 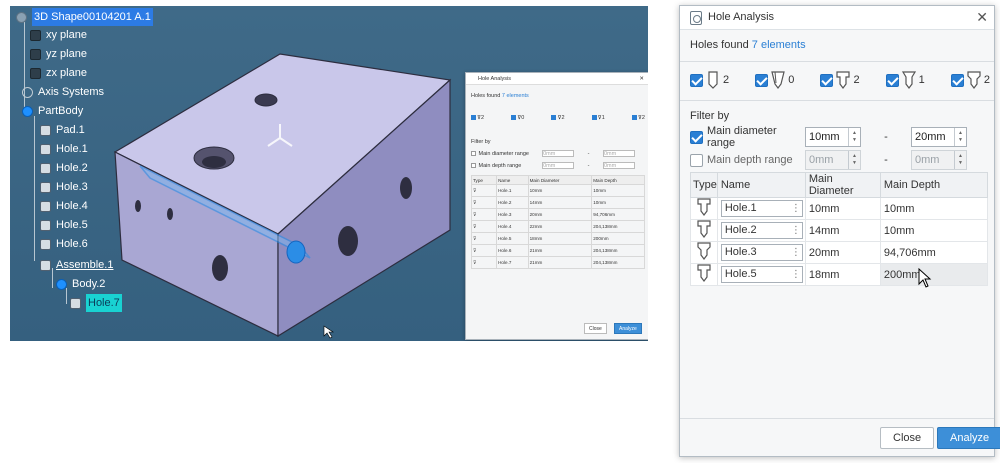 I want to click on mini-type-filter: ⊽0, so click(x=517, y=118).